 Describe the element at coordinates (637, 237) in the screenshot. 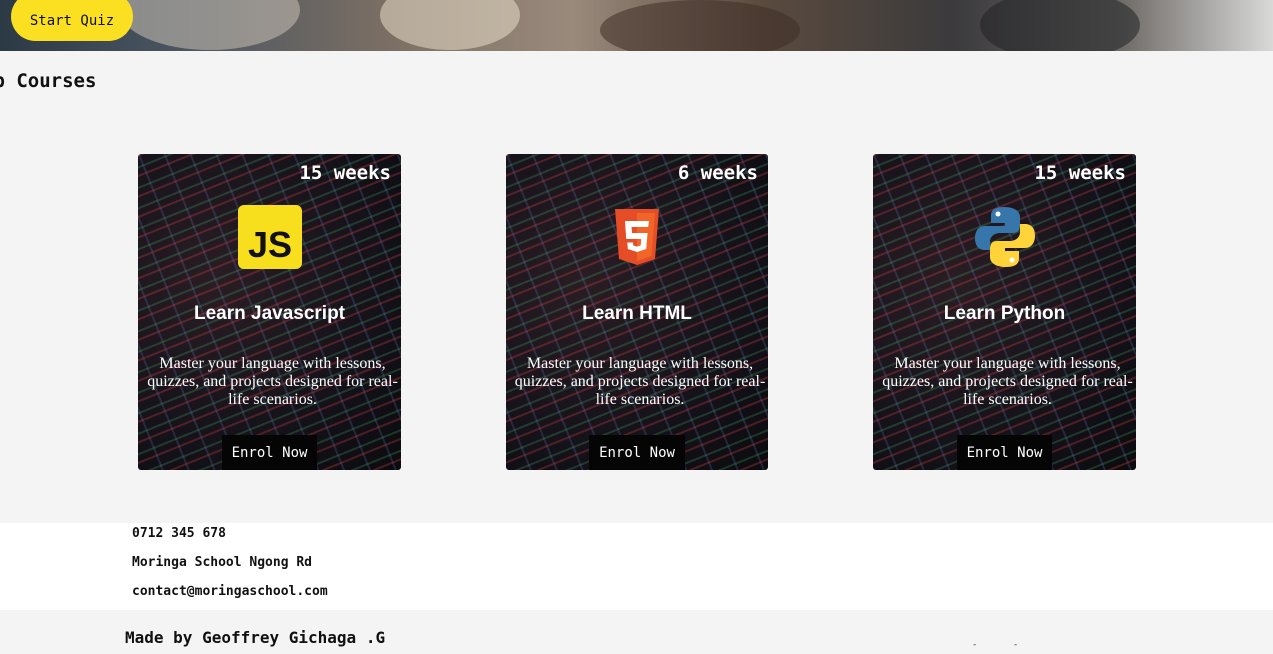

I see `html5-logo-icon` at that location.